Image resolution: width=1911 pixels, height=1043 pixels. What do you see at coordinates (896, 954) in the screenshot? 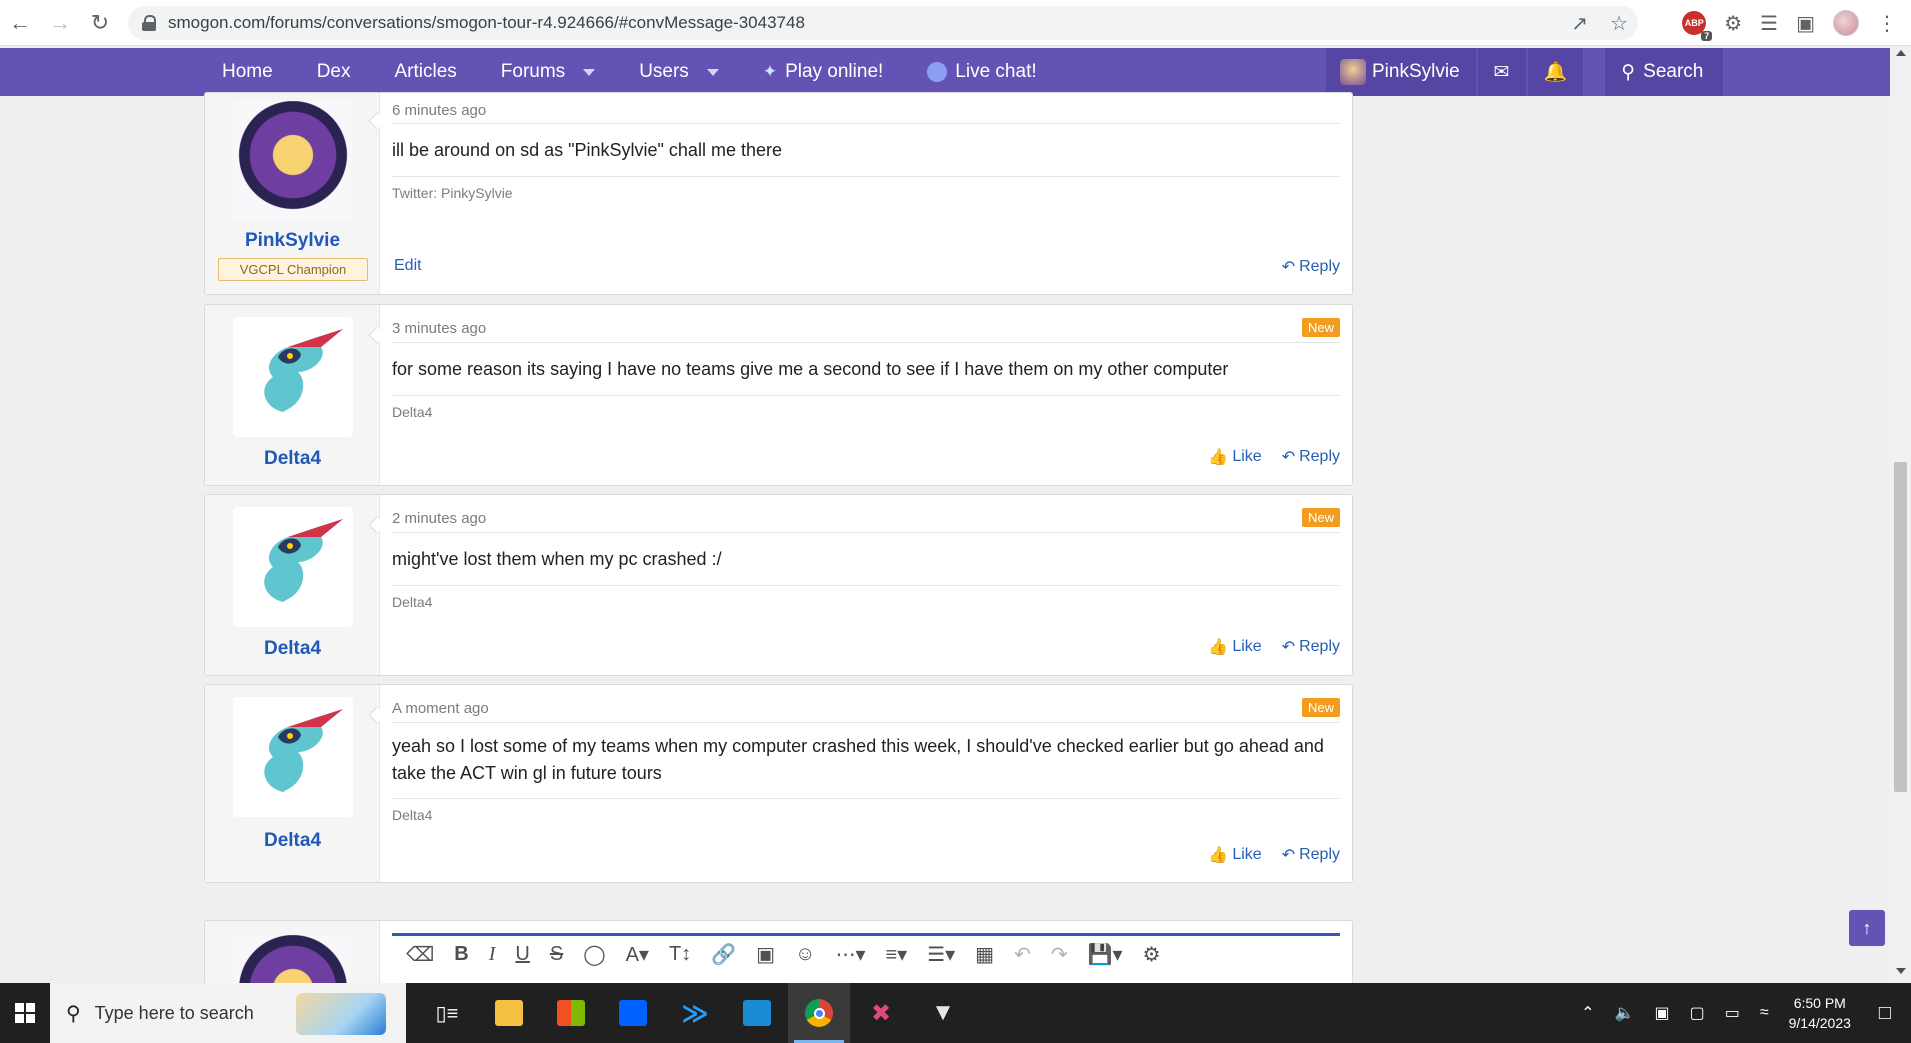
I see `align-icon: ≡▾` at bounding box center [896, 954].